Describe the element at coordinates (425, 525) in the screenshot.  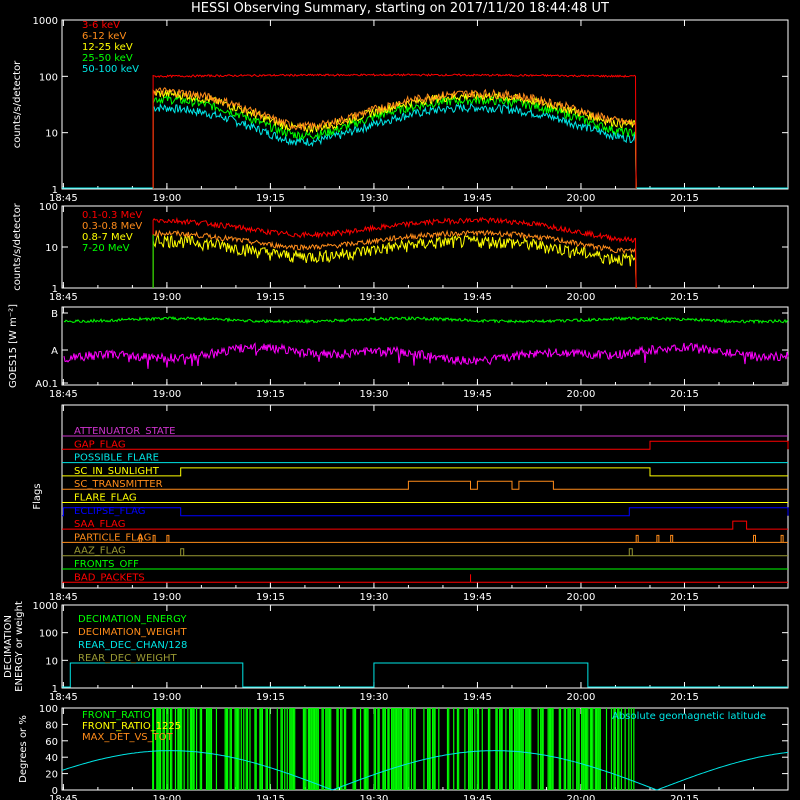
I see `flag-line-saa-flag` at that location.